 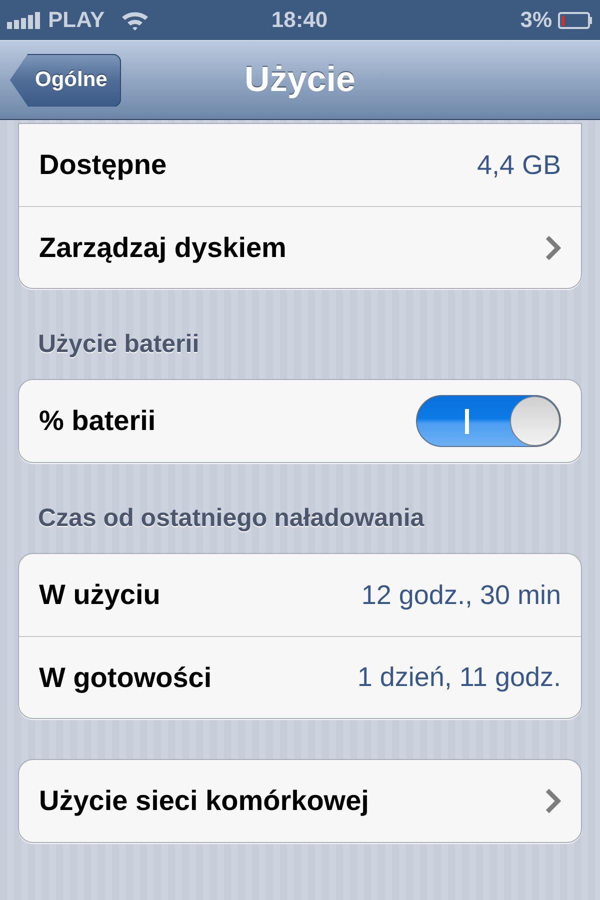 What do you see at coordinates (299, 20) in the screenshot?
I see `status-time: 18:40` at bounding box center [299, 20].